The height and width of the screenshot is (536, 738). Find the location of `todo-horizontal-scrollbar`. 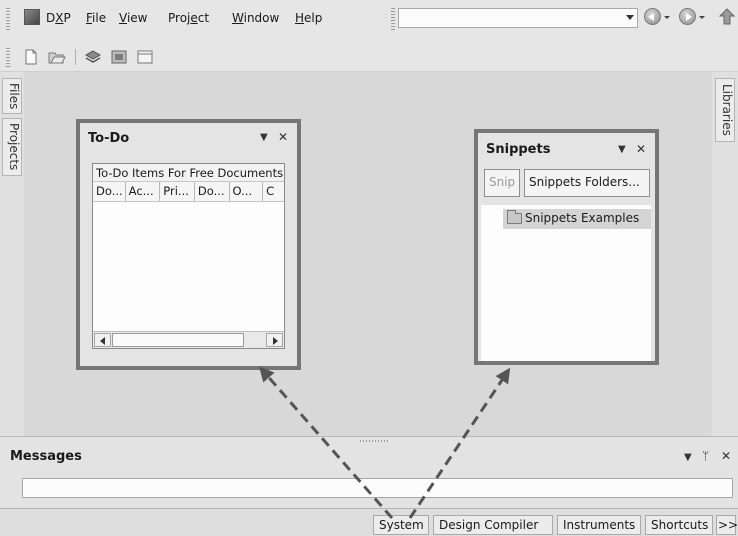

todo-horizontal-scrollbar is located at coordinates (188, 339).